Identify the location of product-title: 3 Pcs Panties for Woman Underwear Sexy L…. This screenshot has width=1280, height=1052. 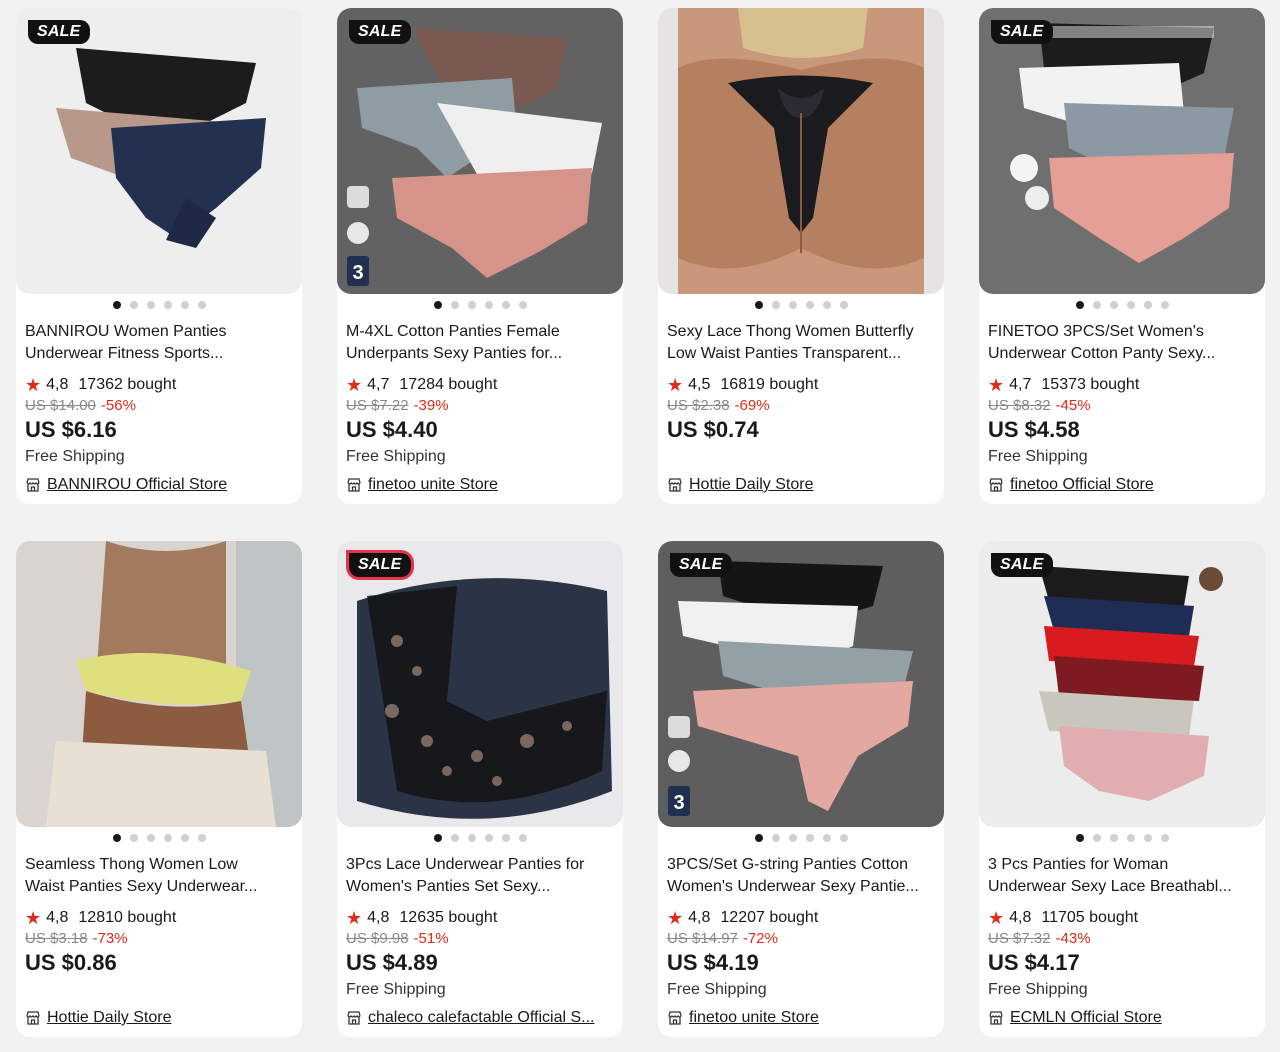
(1122, 876).